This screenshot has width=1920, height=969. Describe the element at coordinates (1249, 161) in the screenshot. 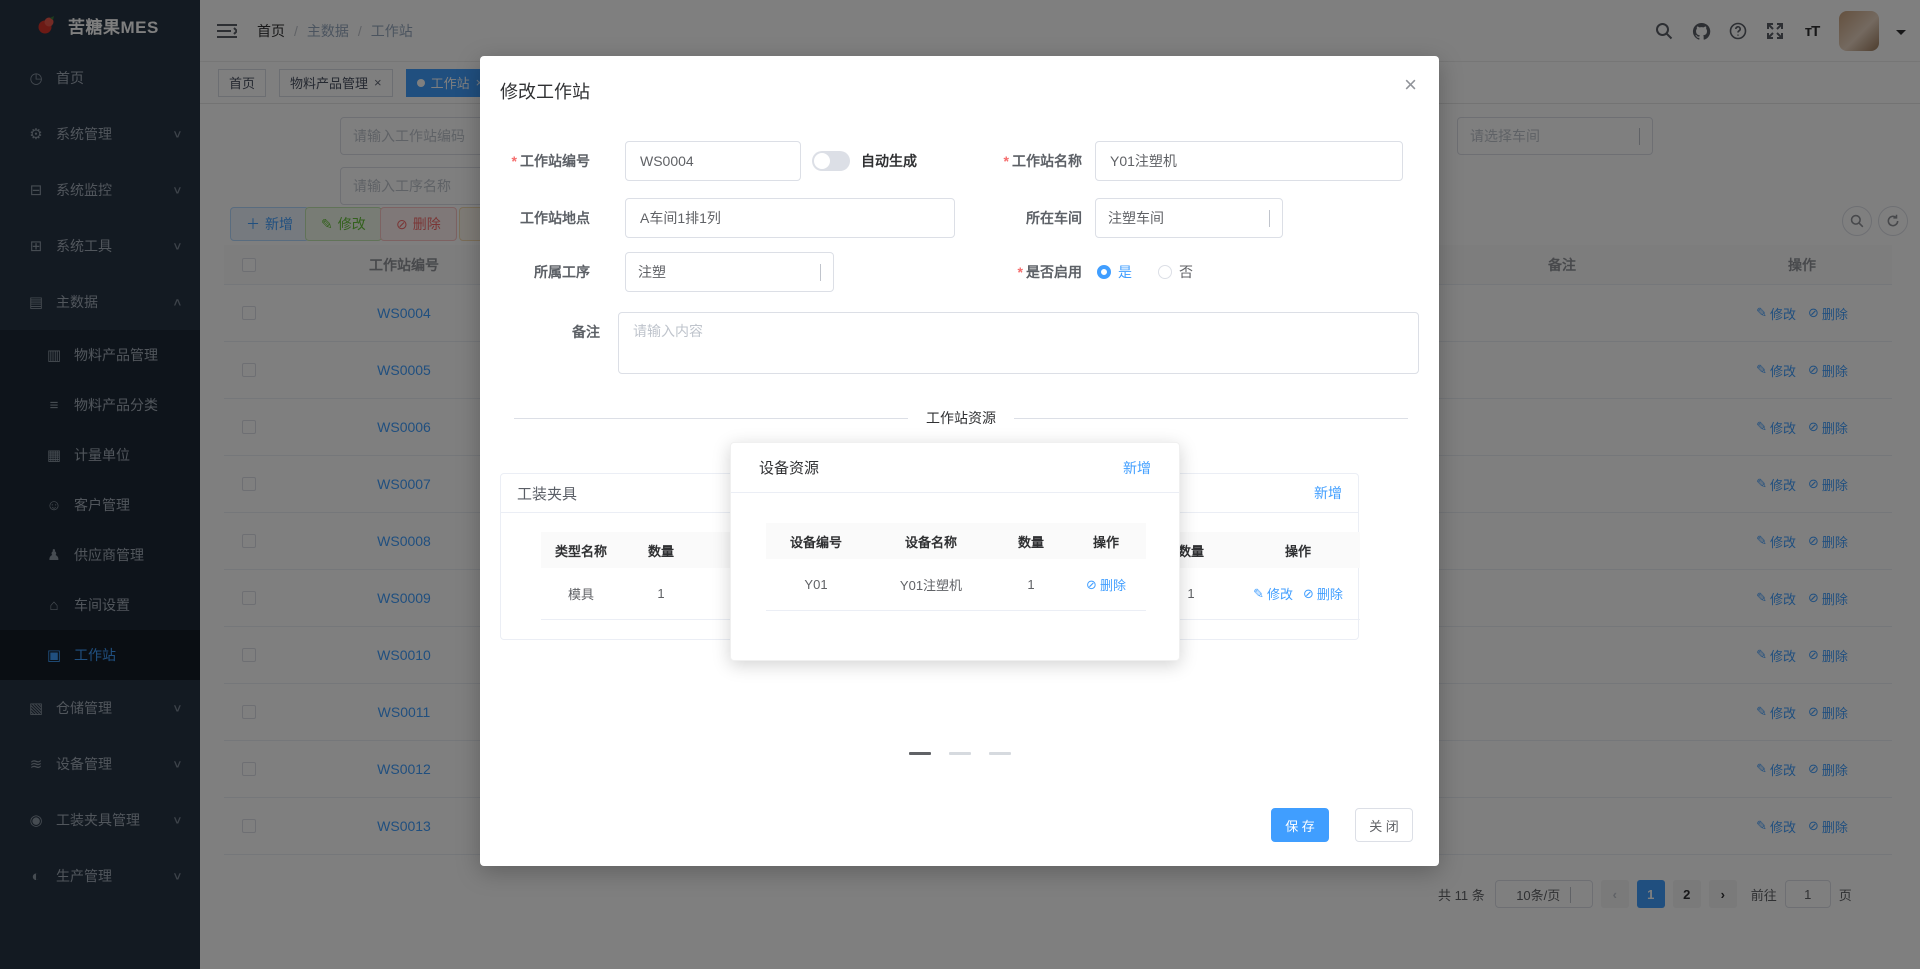

I see `name-input` at that location.